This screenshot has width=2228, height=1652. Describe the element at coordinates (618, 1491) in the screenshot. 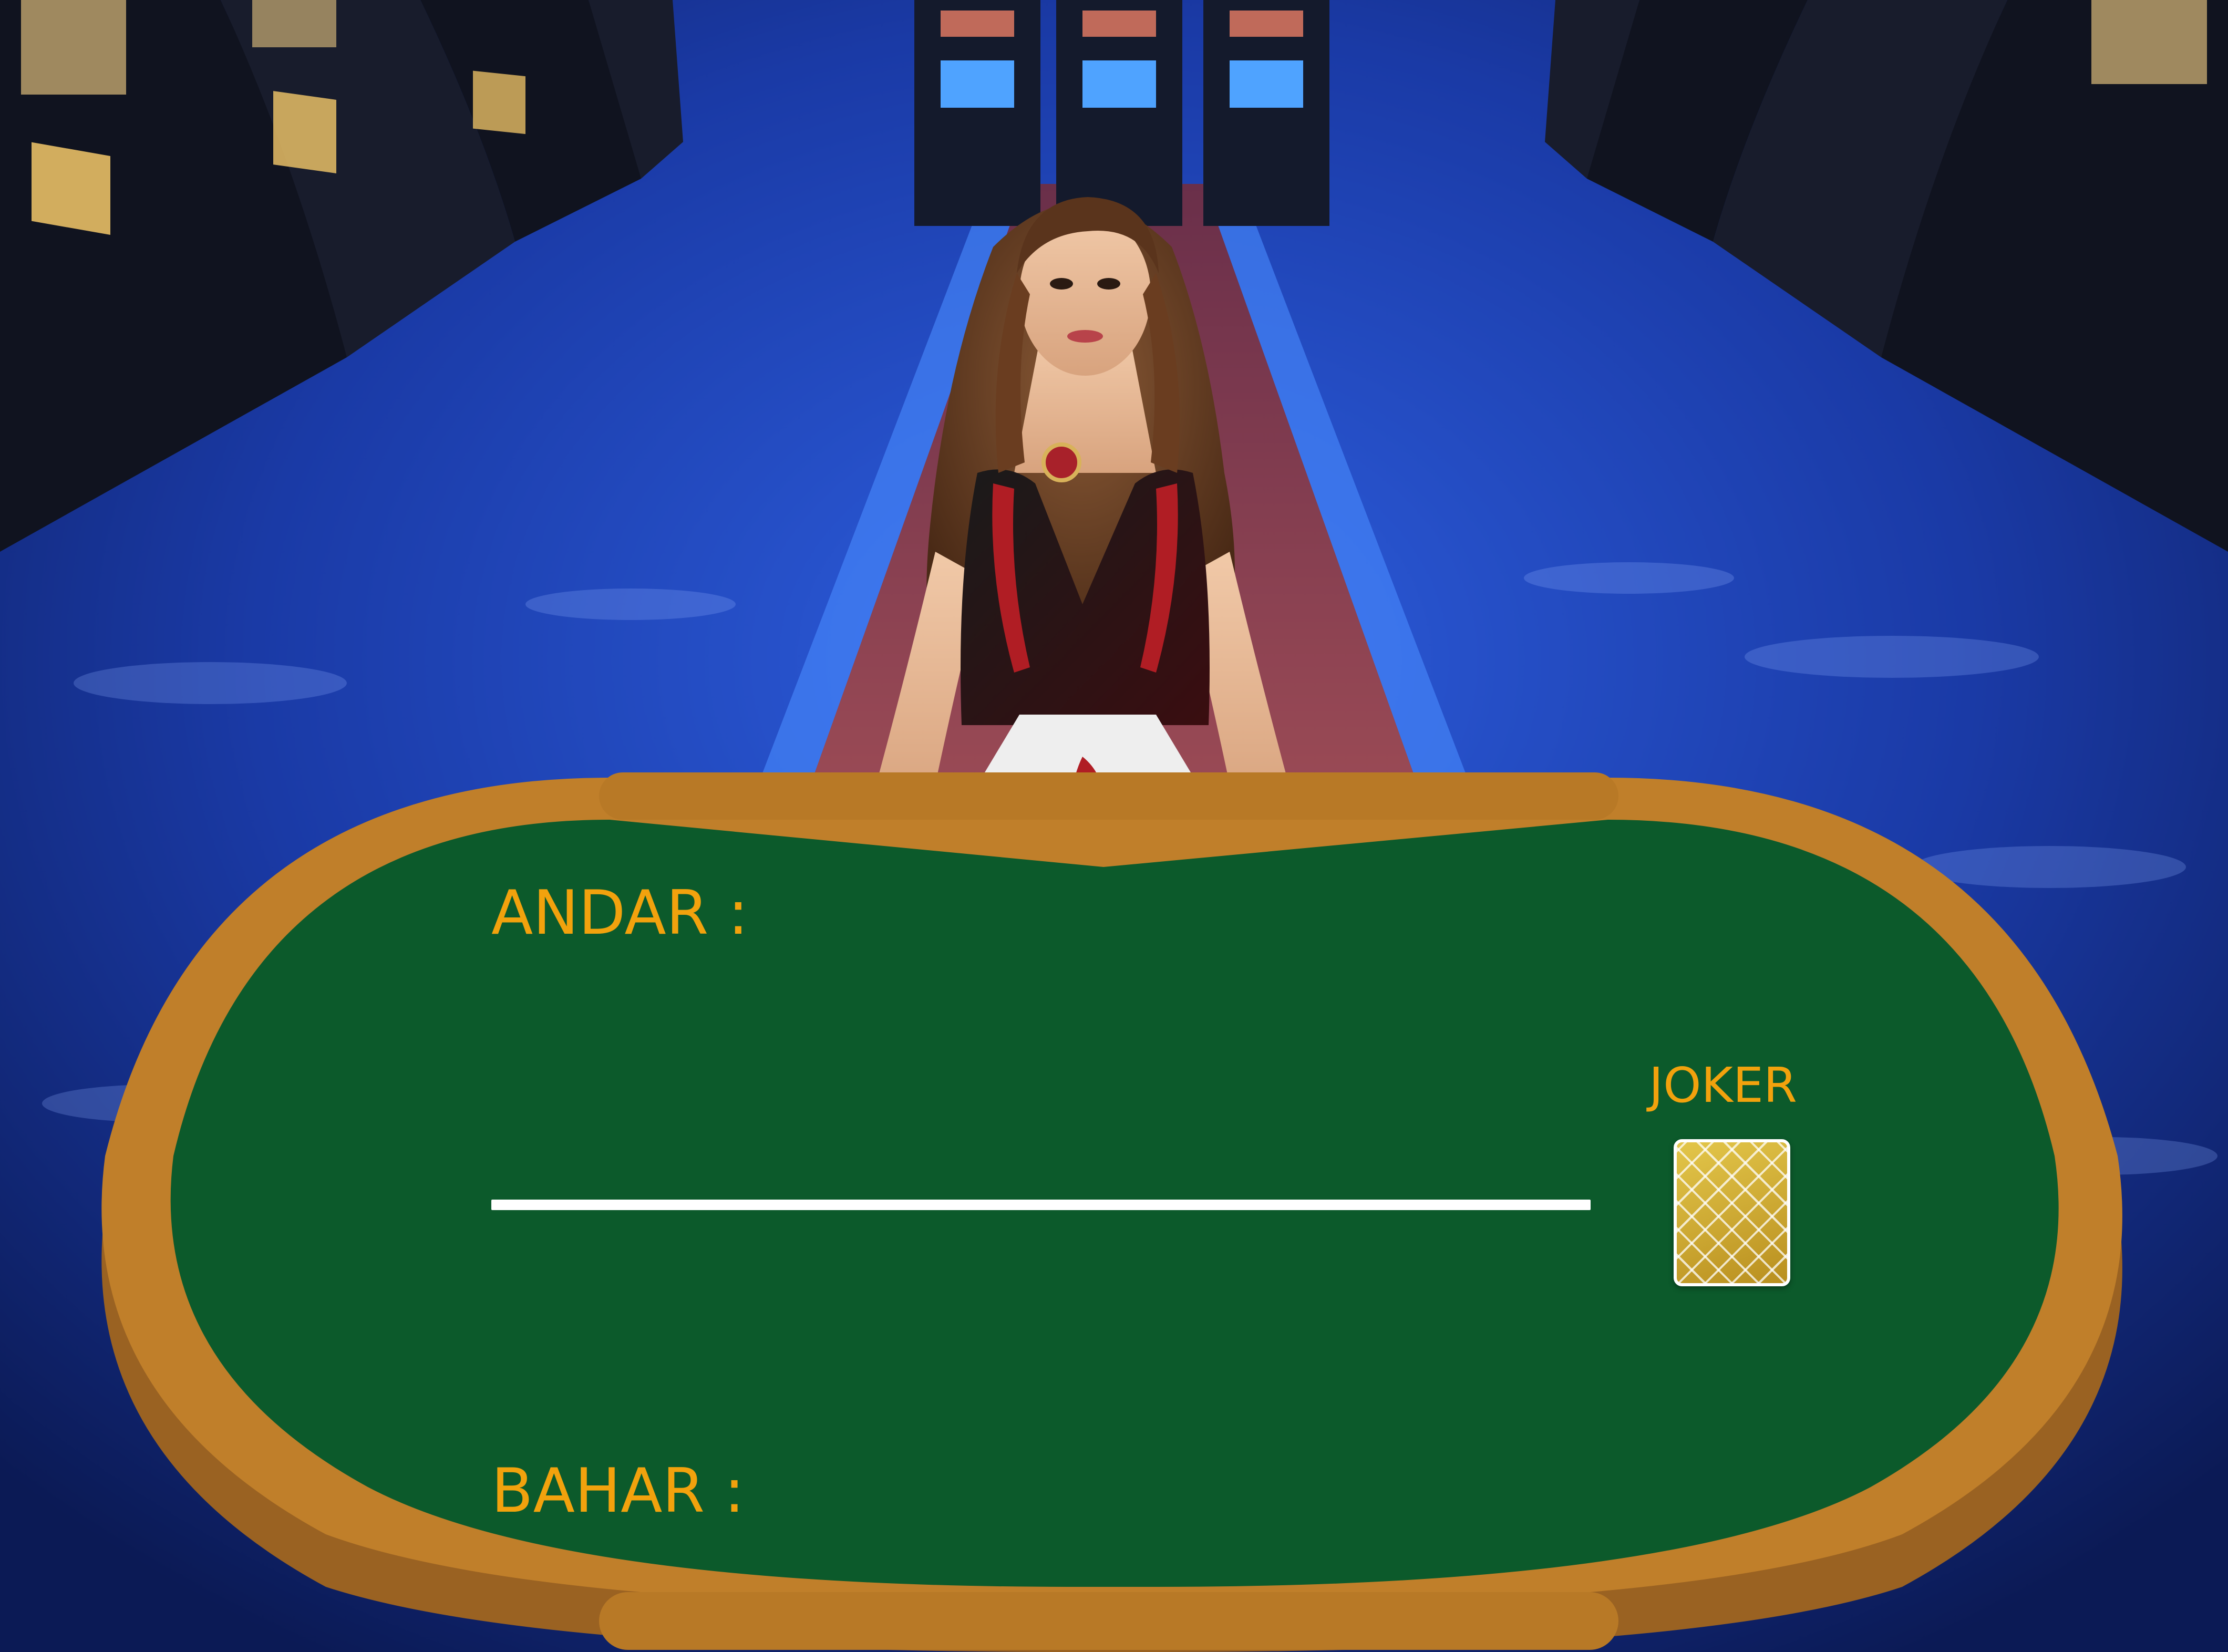

I see `bahar-label: BAHAR :` at that location.